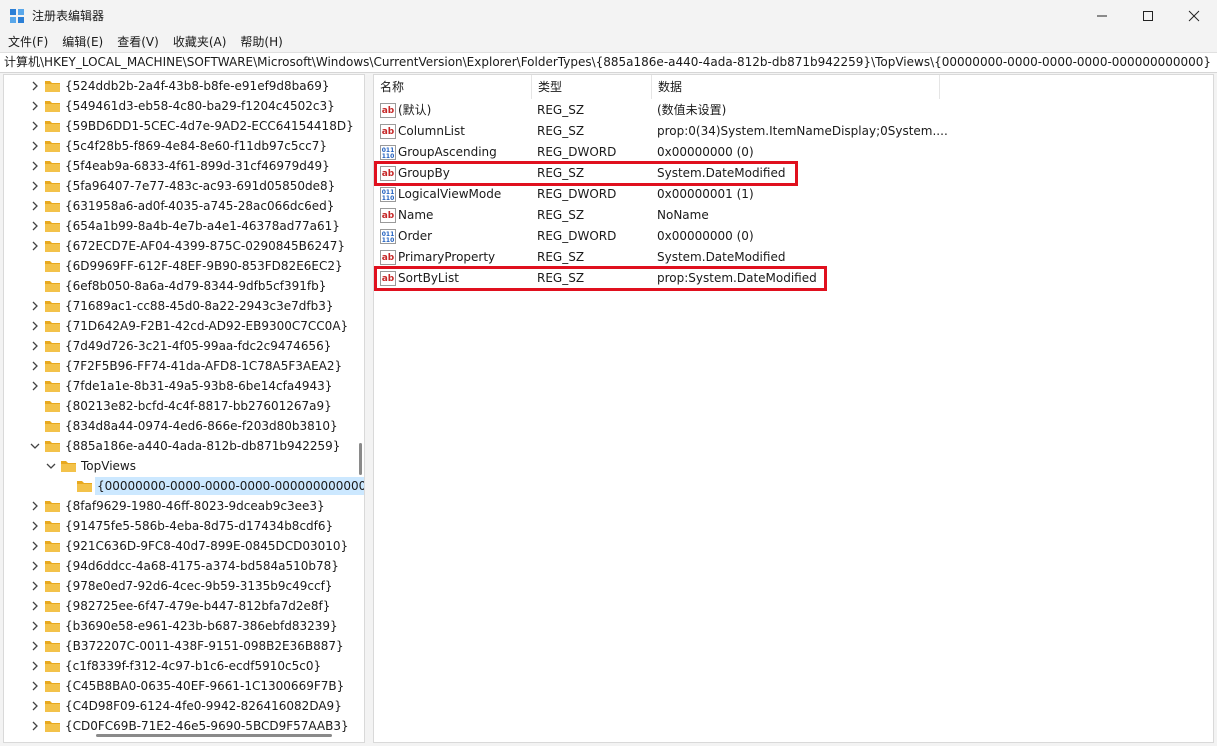 This screenshot has height=746, width=1217. Describe the element at coordinates (200, 42) in the screenshot. I see `menu-favorites: 收藏夹(A)` at that location.